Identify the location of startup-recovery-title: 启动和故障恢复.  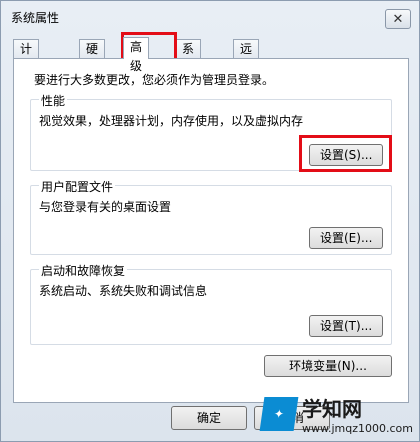
(83, 270).